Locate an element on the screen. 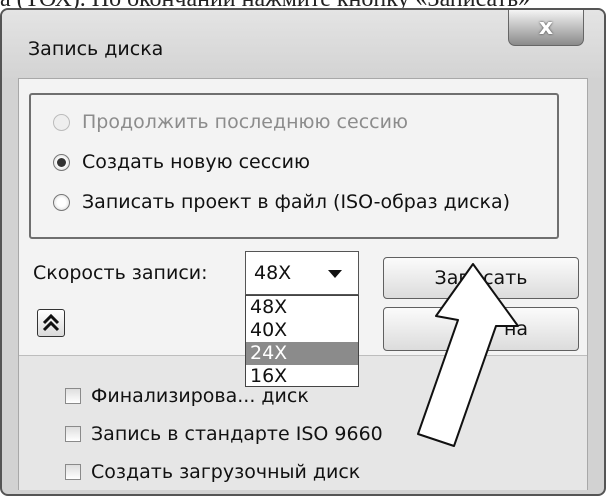 Image resolution: width=606 pixels, height=496 pixels. radio-label: Записать проект в файл (ISO-образ диска) is located at coordinates (296, 202).